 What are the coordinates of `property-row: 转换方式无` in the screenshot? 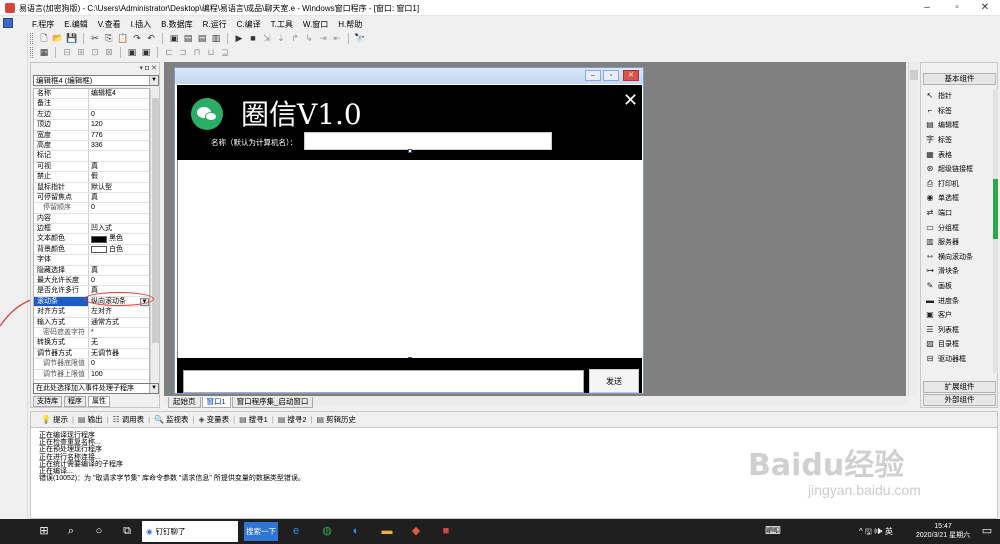 It's located at (91, 343).